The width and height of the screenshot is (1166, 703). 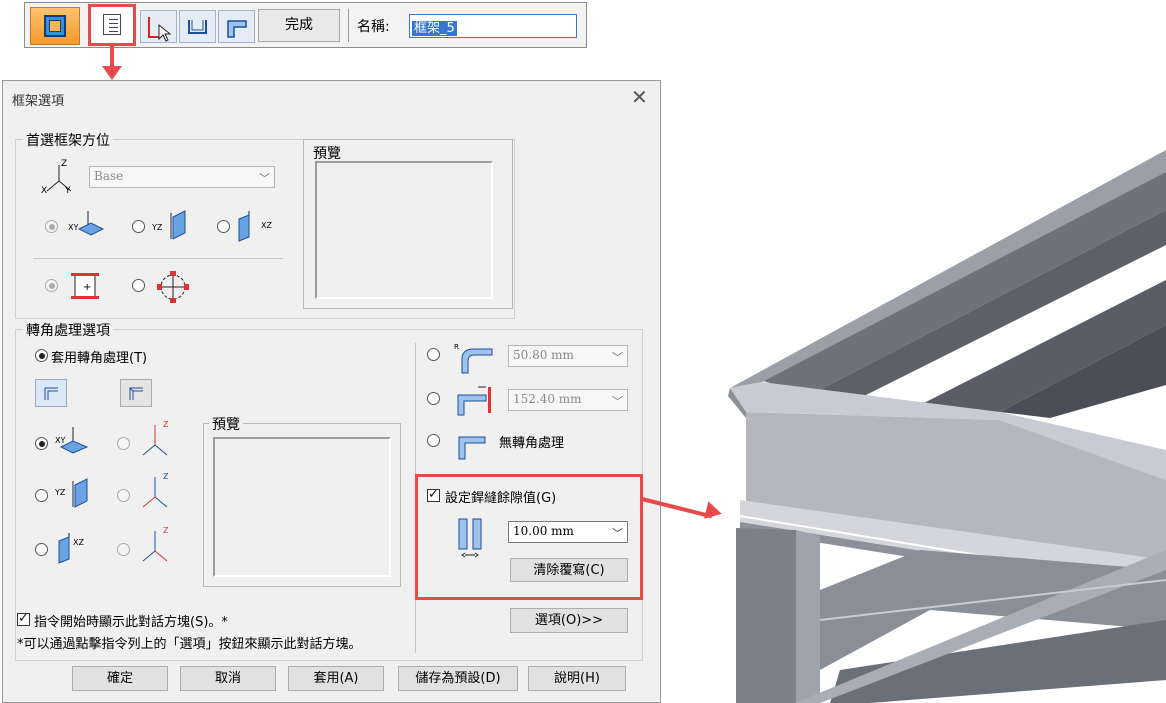 What do you see at coordinates (55, 26) in the screenshot?
I see `frame-command-button` at bounding box center [55, 26].